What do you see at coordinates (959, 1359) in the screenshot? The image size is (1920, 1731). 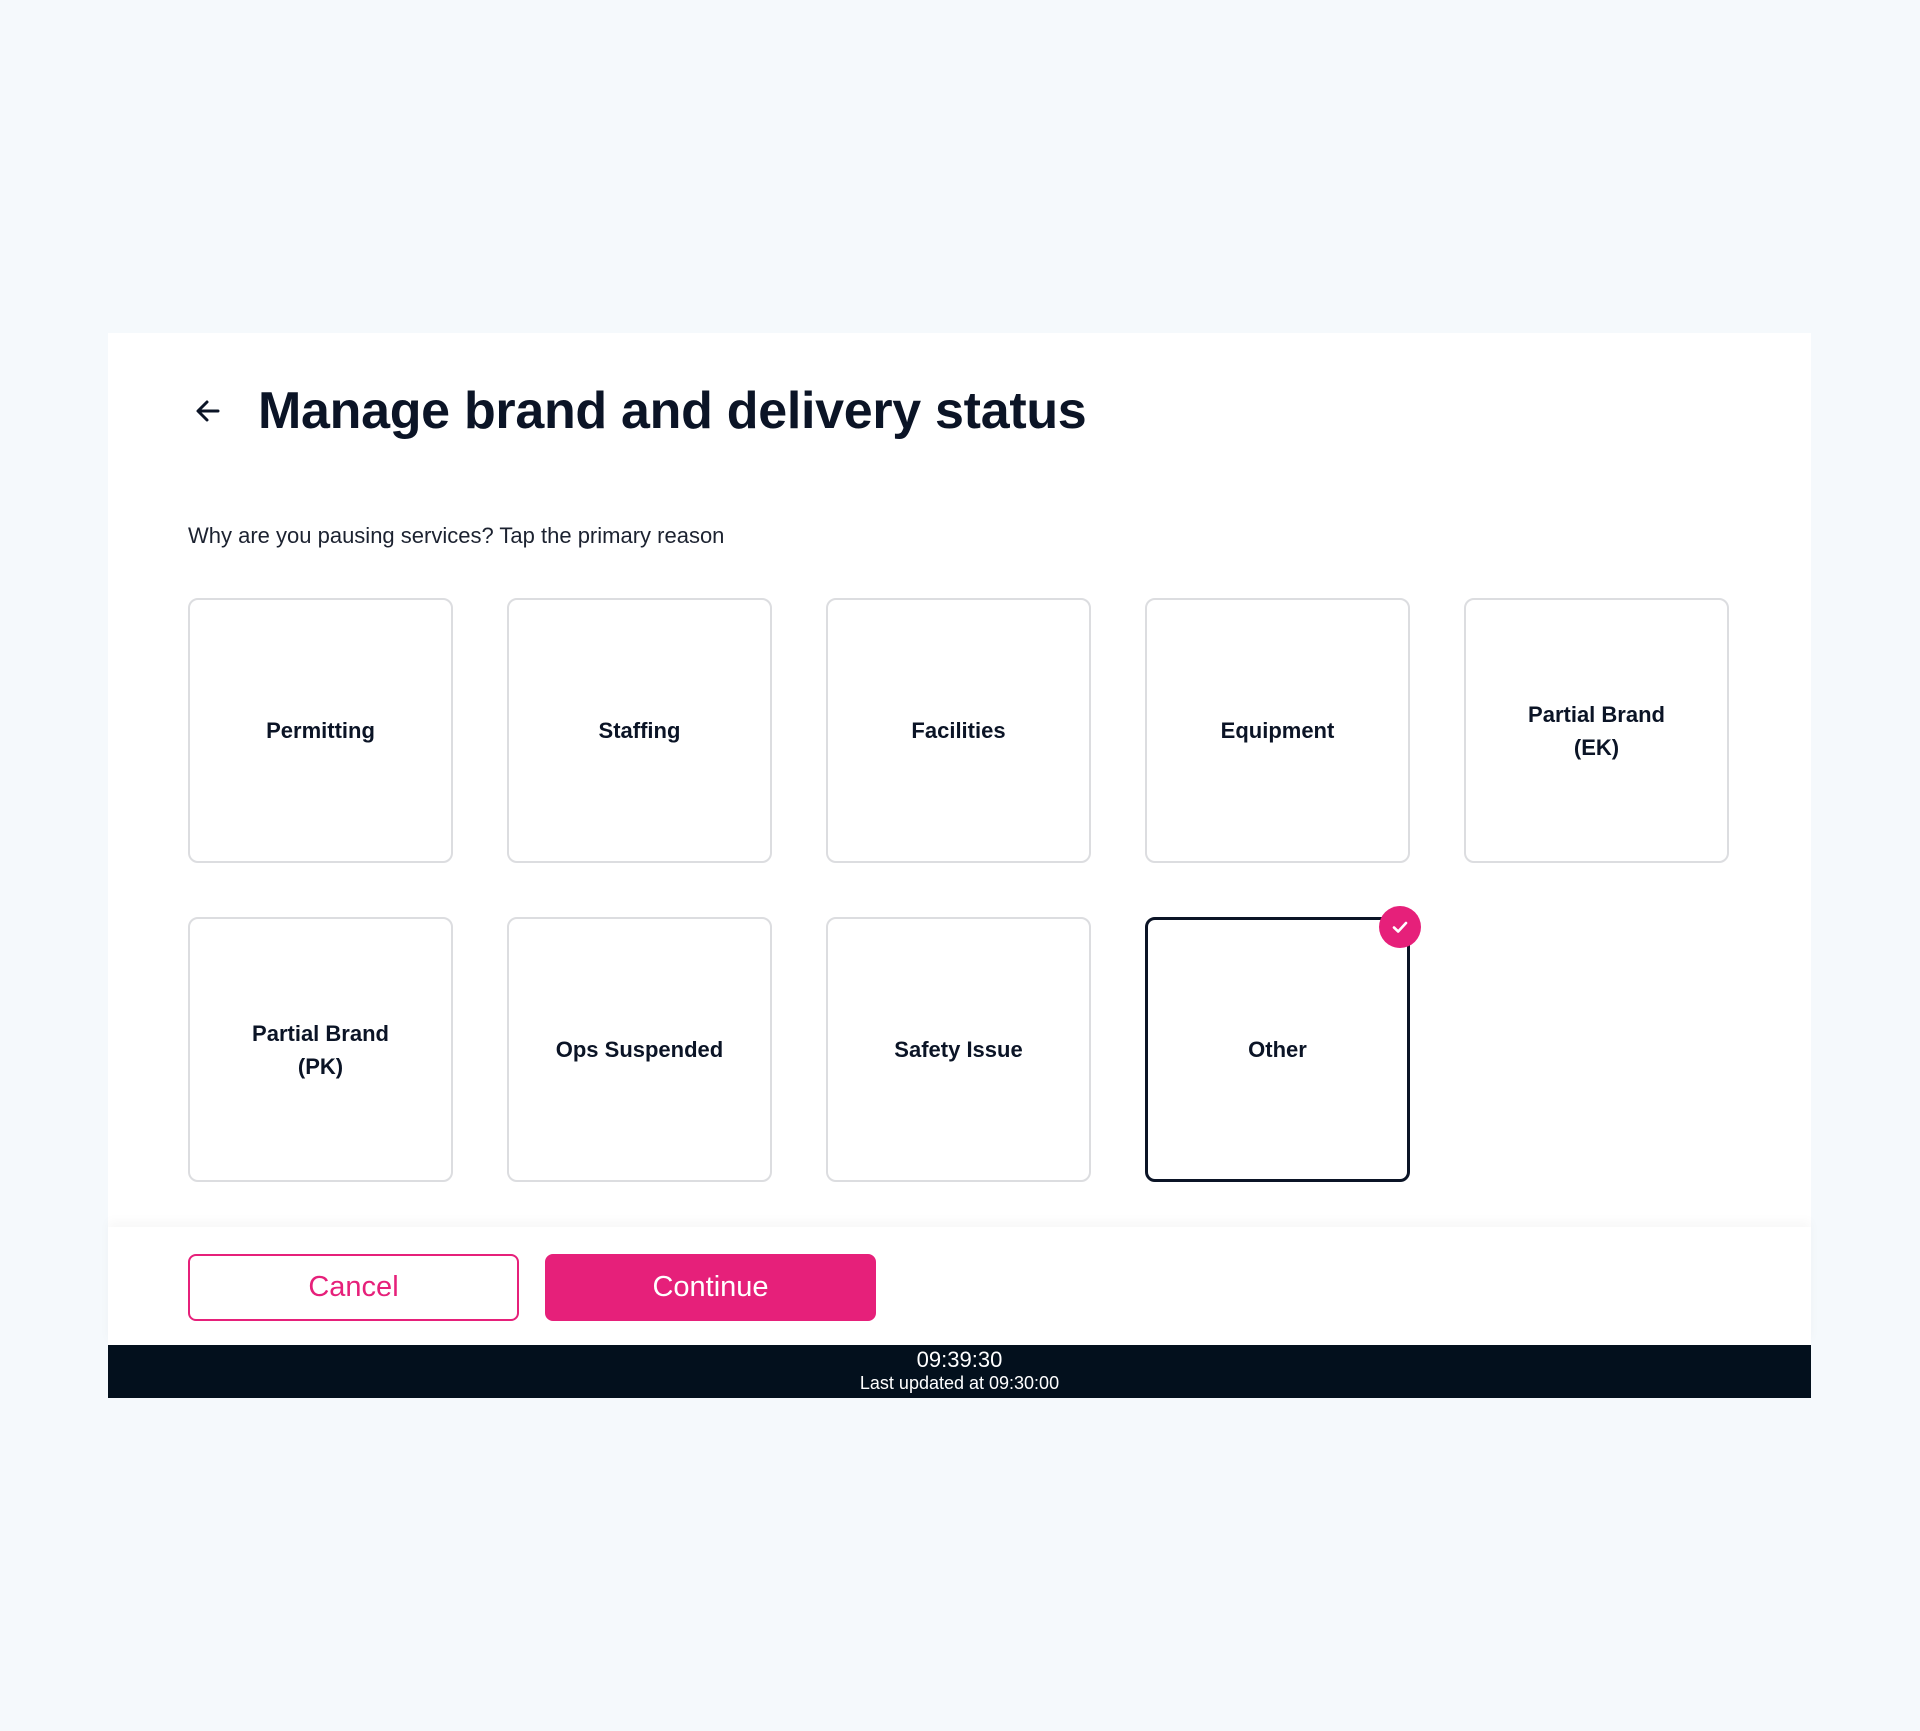 I see `current-time: 09:39:30` at bounding box center [959, 1359].